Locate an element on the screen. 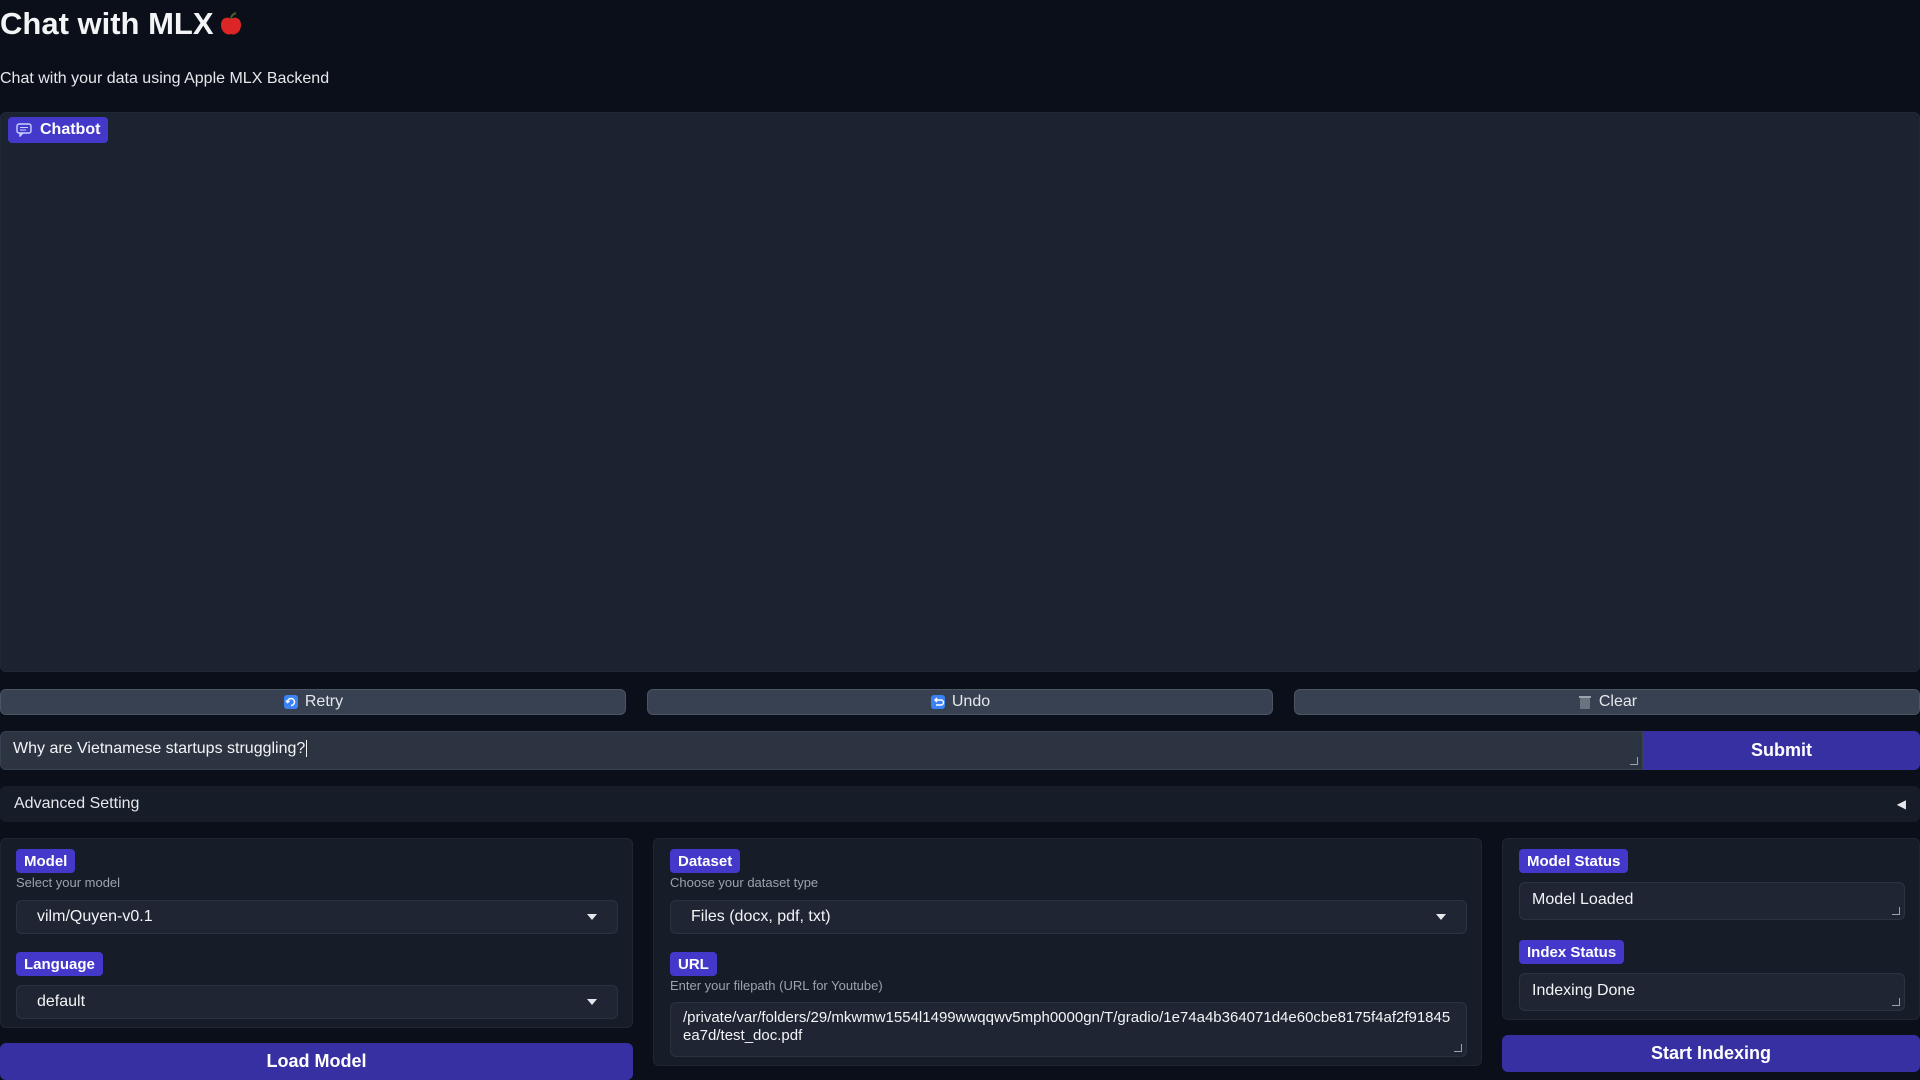  page-title-text: Chat with MLX is located at coordinates (107, 23).